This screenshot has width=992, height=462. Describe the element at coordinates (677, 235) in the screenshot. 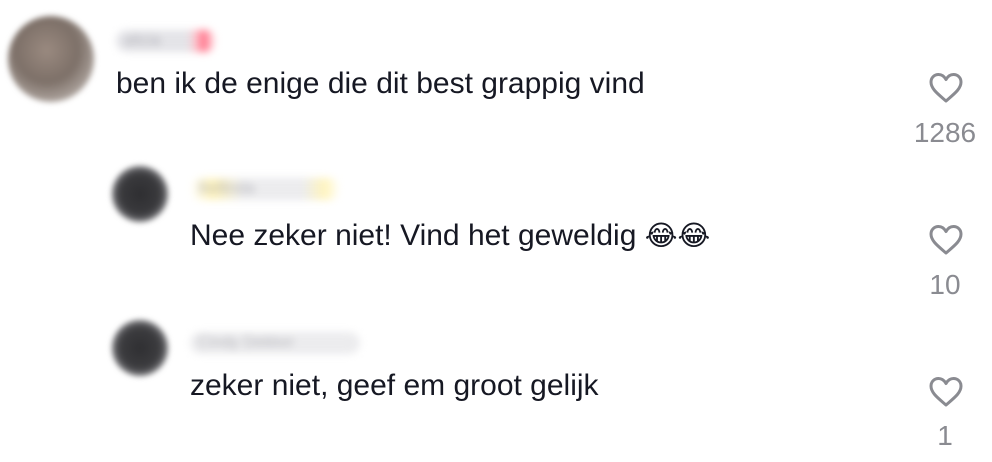

I see `tears-of-joy-emoji: 😂😂` at that location.